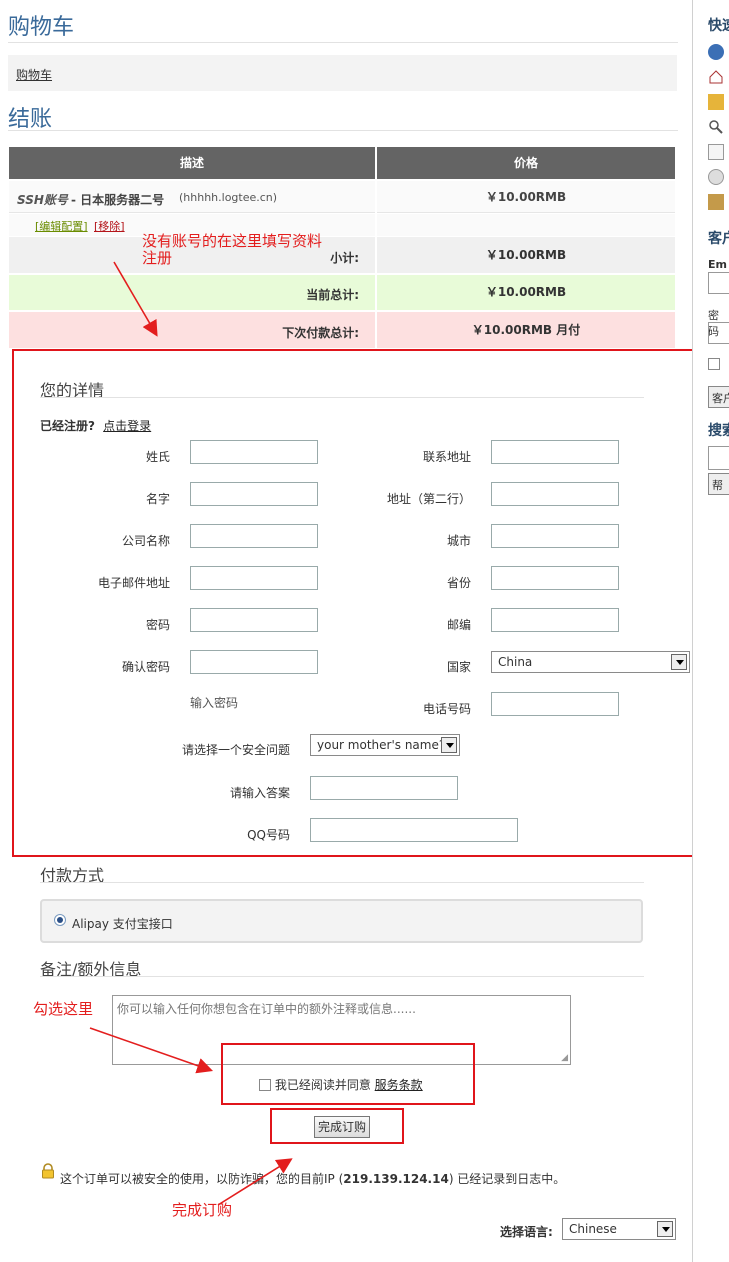 The width and height of the screenshot is (729, 1262). I want to click on arrow-complete, so click(255, 1182).